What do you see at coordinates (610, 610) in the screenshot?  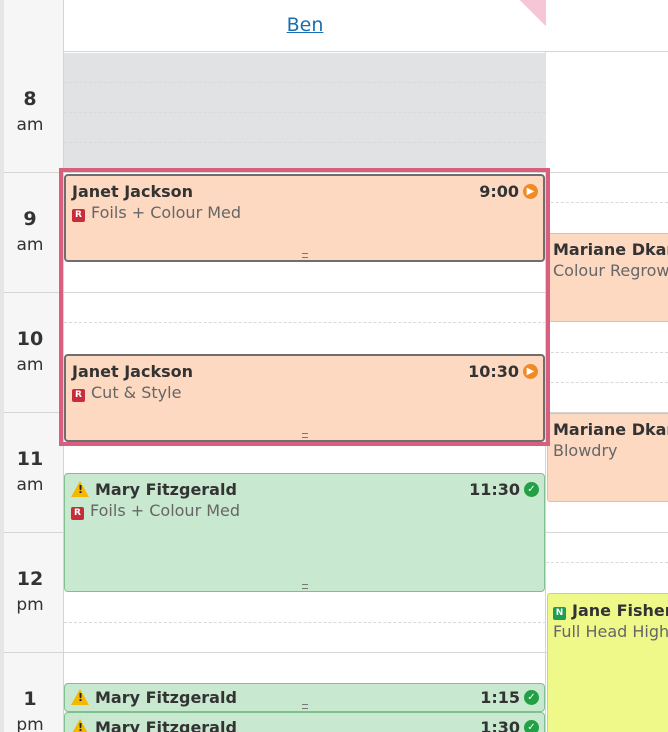 I see `client-name: N Jane Fisher` at bounding box center [610, 610].